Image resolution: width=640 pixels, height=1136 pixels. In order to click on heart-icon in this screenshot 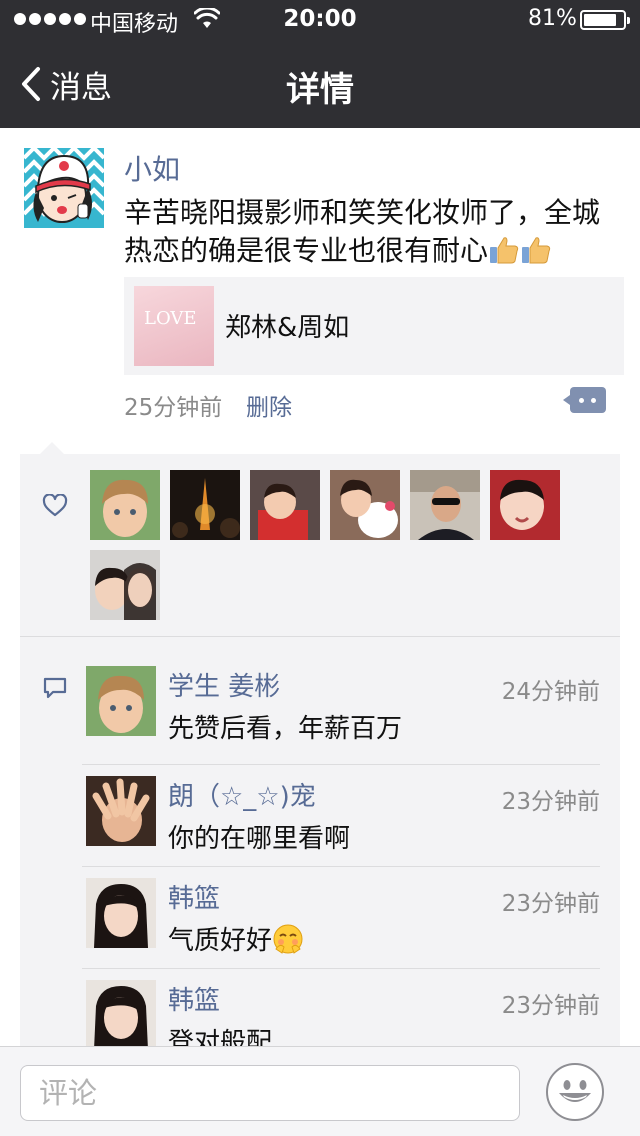, I will do `click(55, 505)`.